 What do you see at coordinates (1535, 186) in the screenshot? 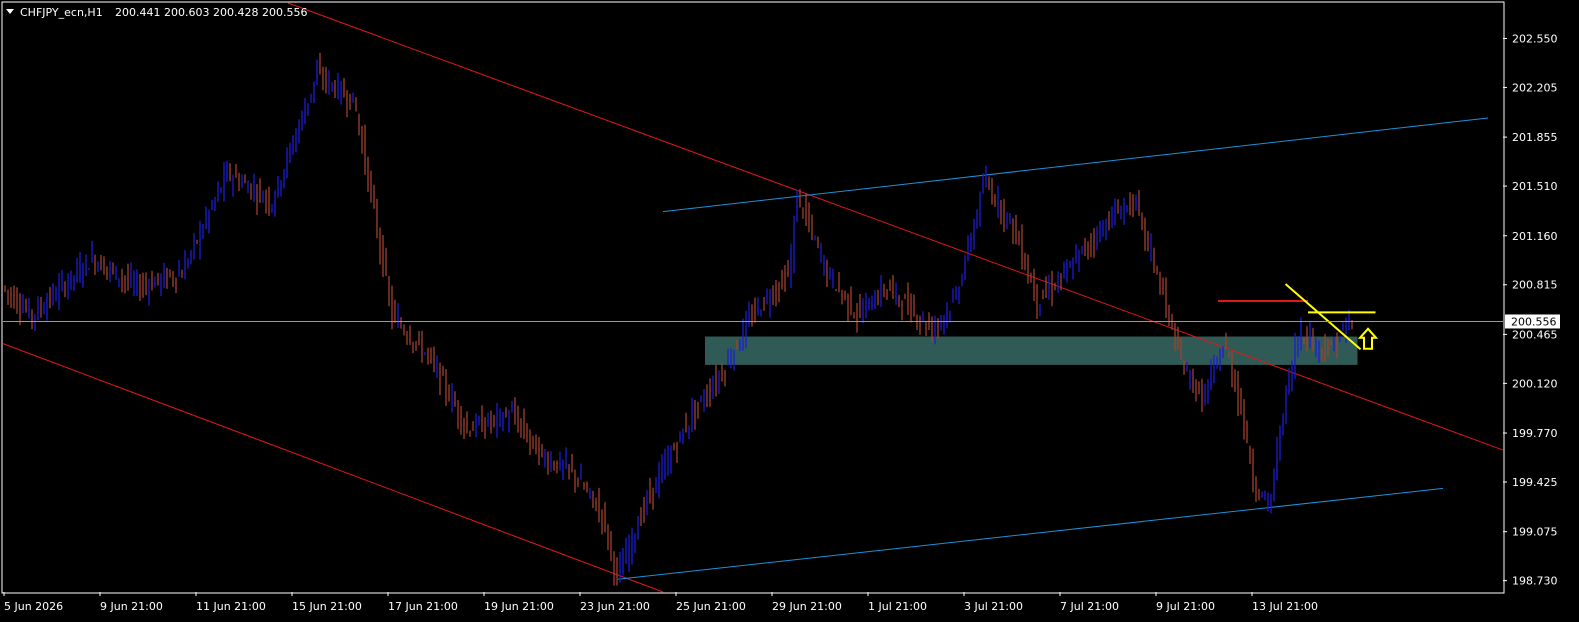
I see `y-tick-label: 201.510` at bounding box center [1535, 186].